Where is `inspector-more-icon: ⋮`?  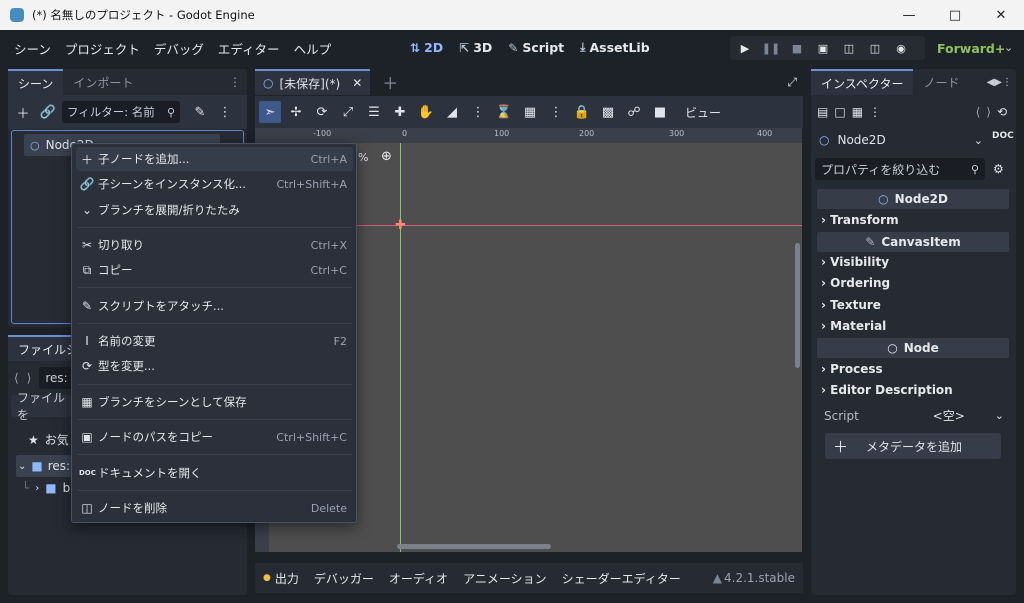
inspector-more-icon: ⋮ is located at coordinates (875, 112).